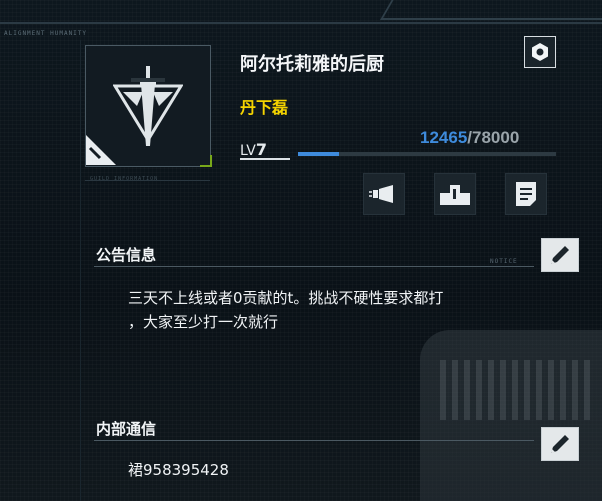 The width and height of the screenshot is (602, 501). What do you see at coordinates (348, 310) in the screenshot?
I see `notice-text: 三天不上线或者0贡献的t。挑战不硬性要求都打 ，大家至少打一次就行` at bounding box center [348, 310].